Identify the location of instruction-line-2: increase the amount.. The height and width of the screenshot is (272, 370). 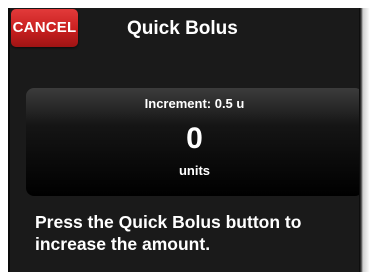
(123, 244).